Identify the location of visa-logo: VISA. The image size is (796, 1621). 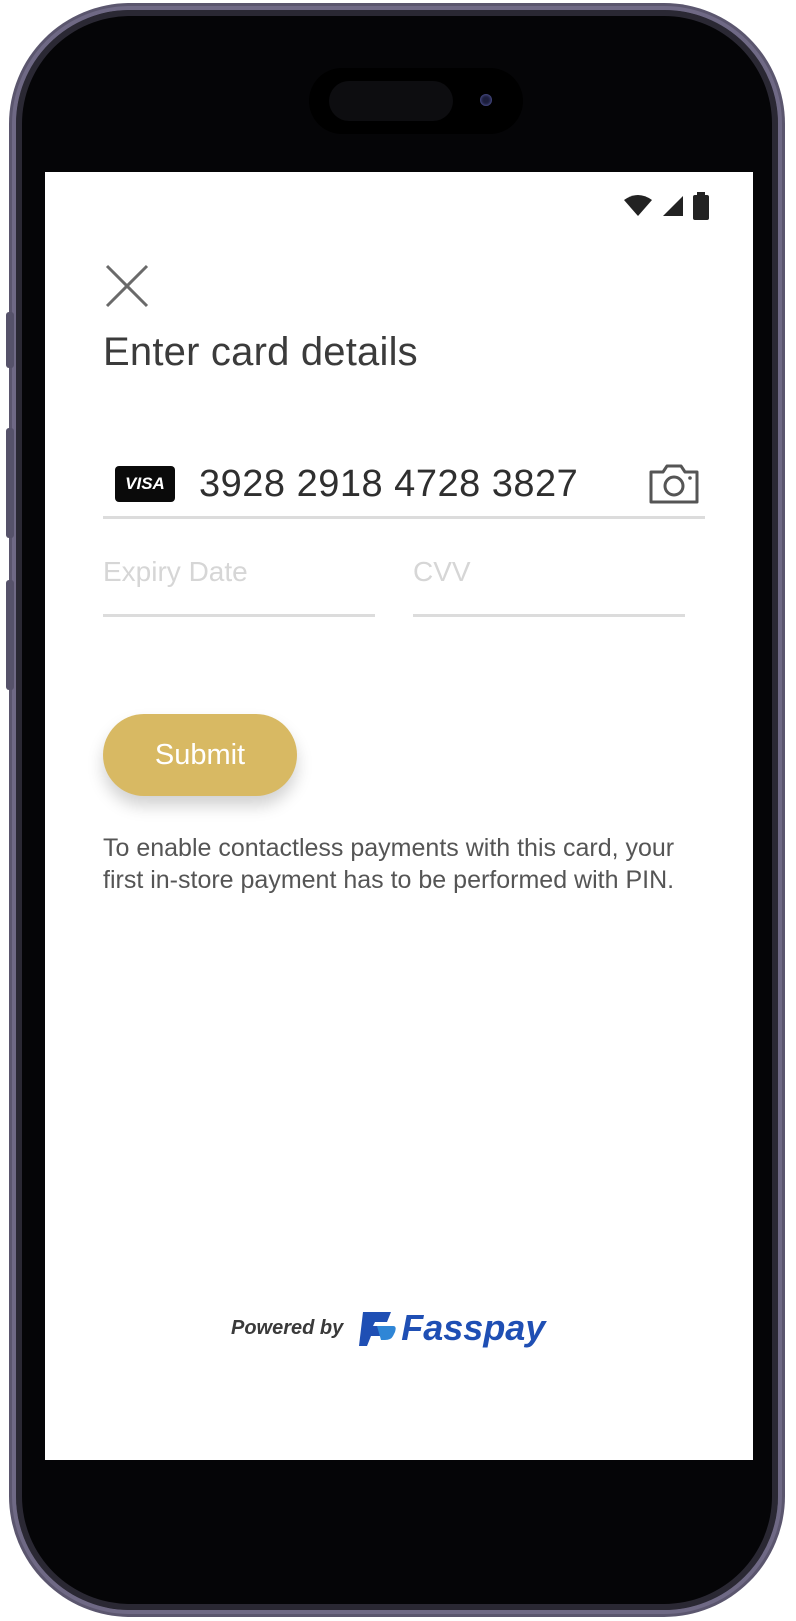
(145, 484).